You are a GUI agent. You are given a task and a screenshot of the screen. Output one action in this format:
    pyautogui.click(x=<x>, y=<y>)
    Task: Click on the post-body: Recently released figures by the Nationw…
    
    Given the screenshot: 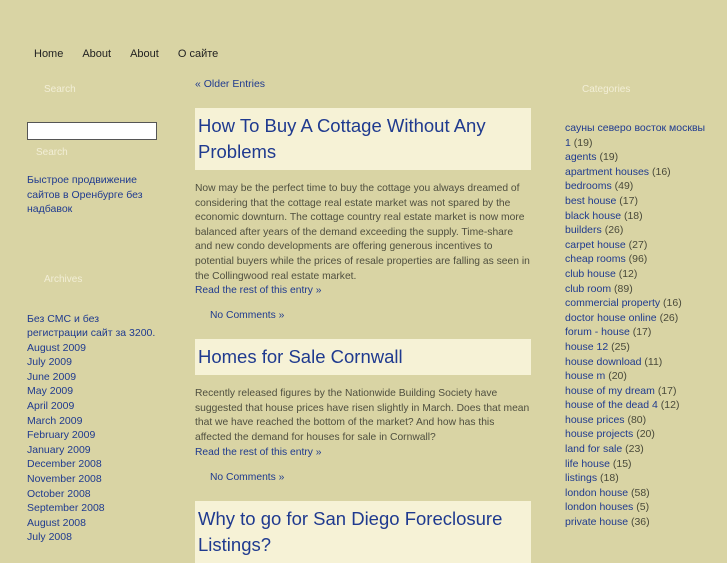 What is the action you would take?
    pyautogui.click(x=362, y=415)
    